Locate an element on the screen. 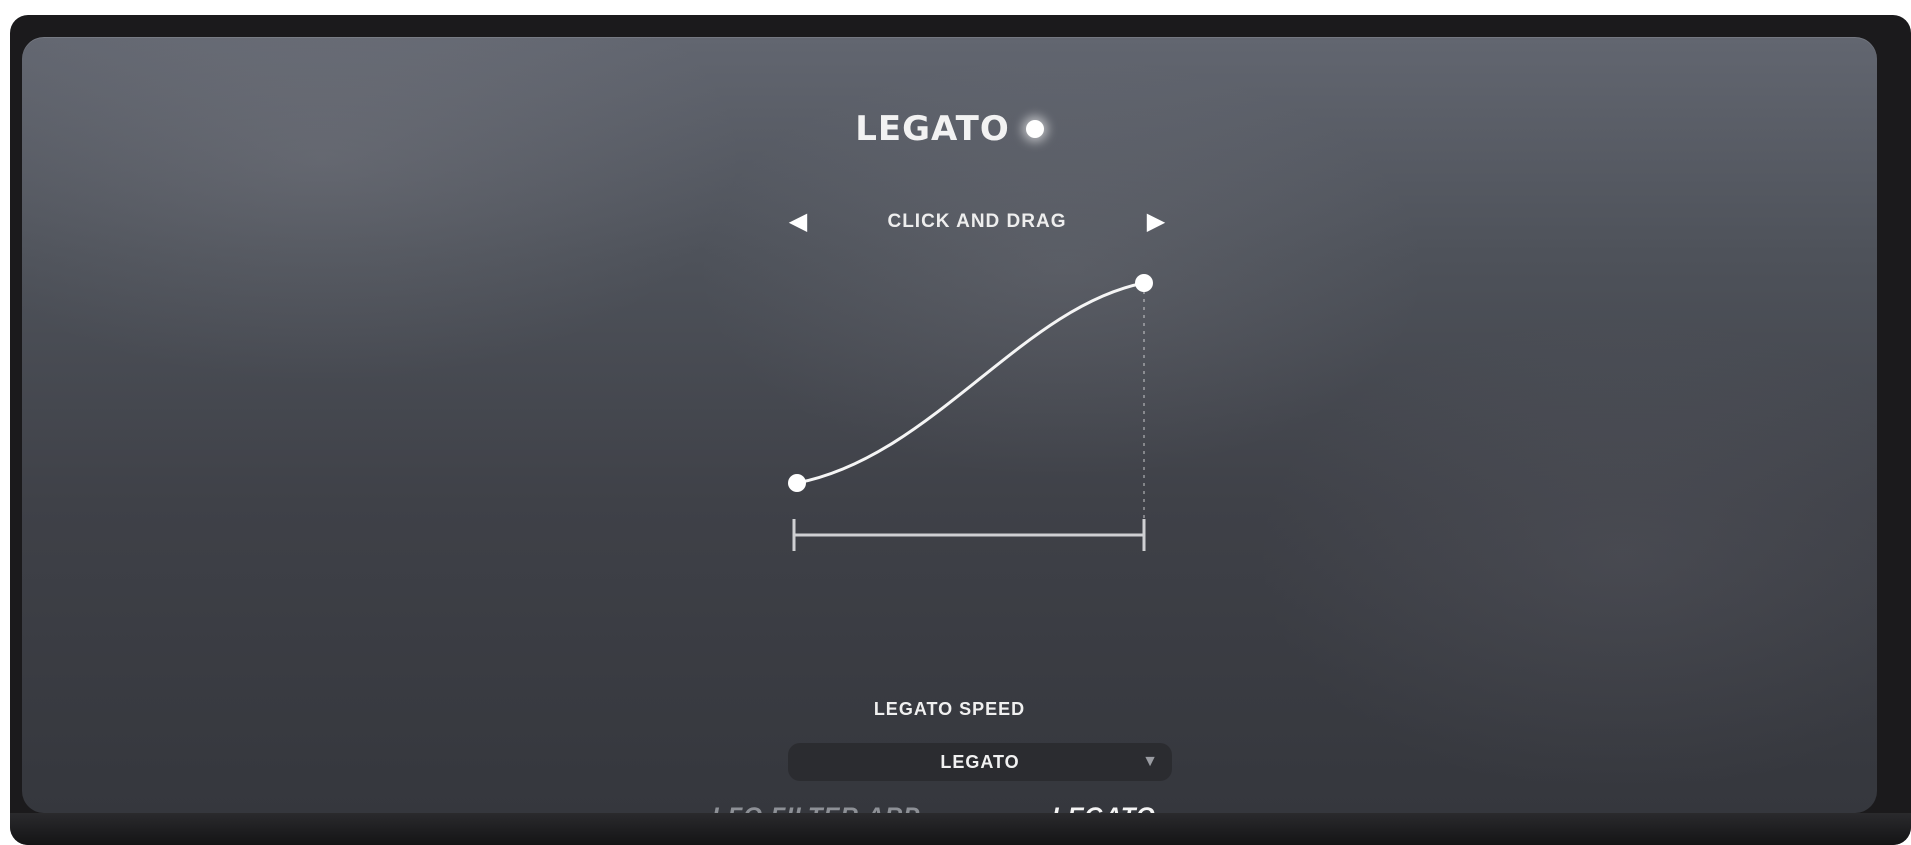 Image resolution: width=1911 pixels, height=845 pixels. triangle-right-icon: ▶ is located at coordinates (1156, 222).